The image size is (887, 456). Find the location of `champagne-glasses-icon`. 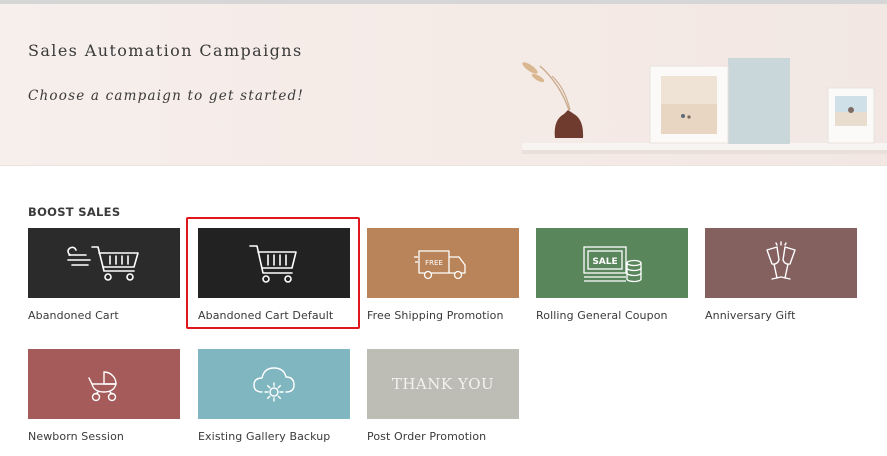

champagne-glasses-icon is located at coordinates (781, 260).